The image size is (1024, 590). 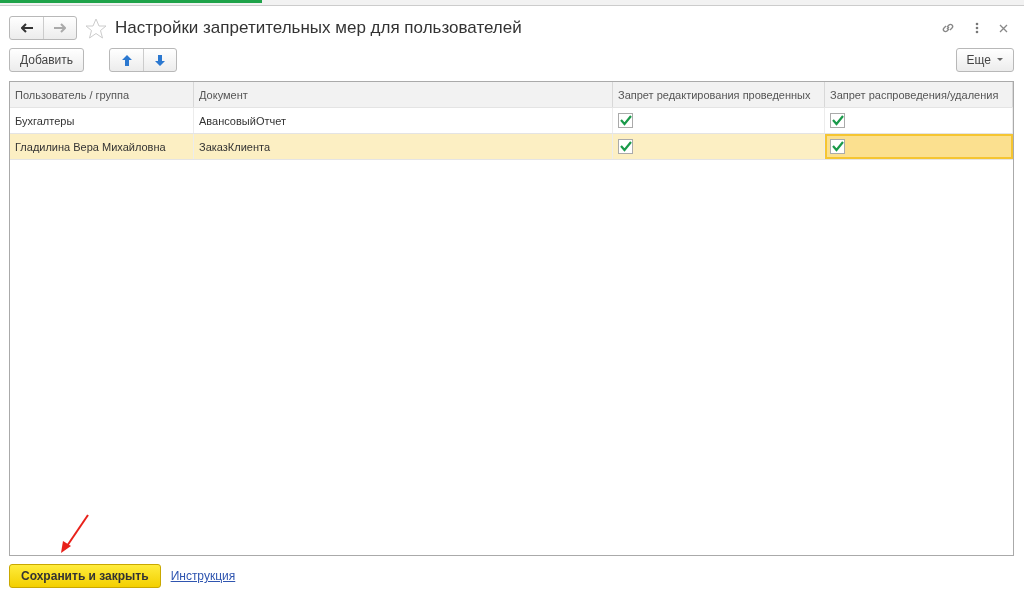 What do you see at coordinates (403, 120) in the screenshot?
I see `table-cell: АвансовыйОтчет` at bounding box center [403, 120].